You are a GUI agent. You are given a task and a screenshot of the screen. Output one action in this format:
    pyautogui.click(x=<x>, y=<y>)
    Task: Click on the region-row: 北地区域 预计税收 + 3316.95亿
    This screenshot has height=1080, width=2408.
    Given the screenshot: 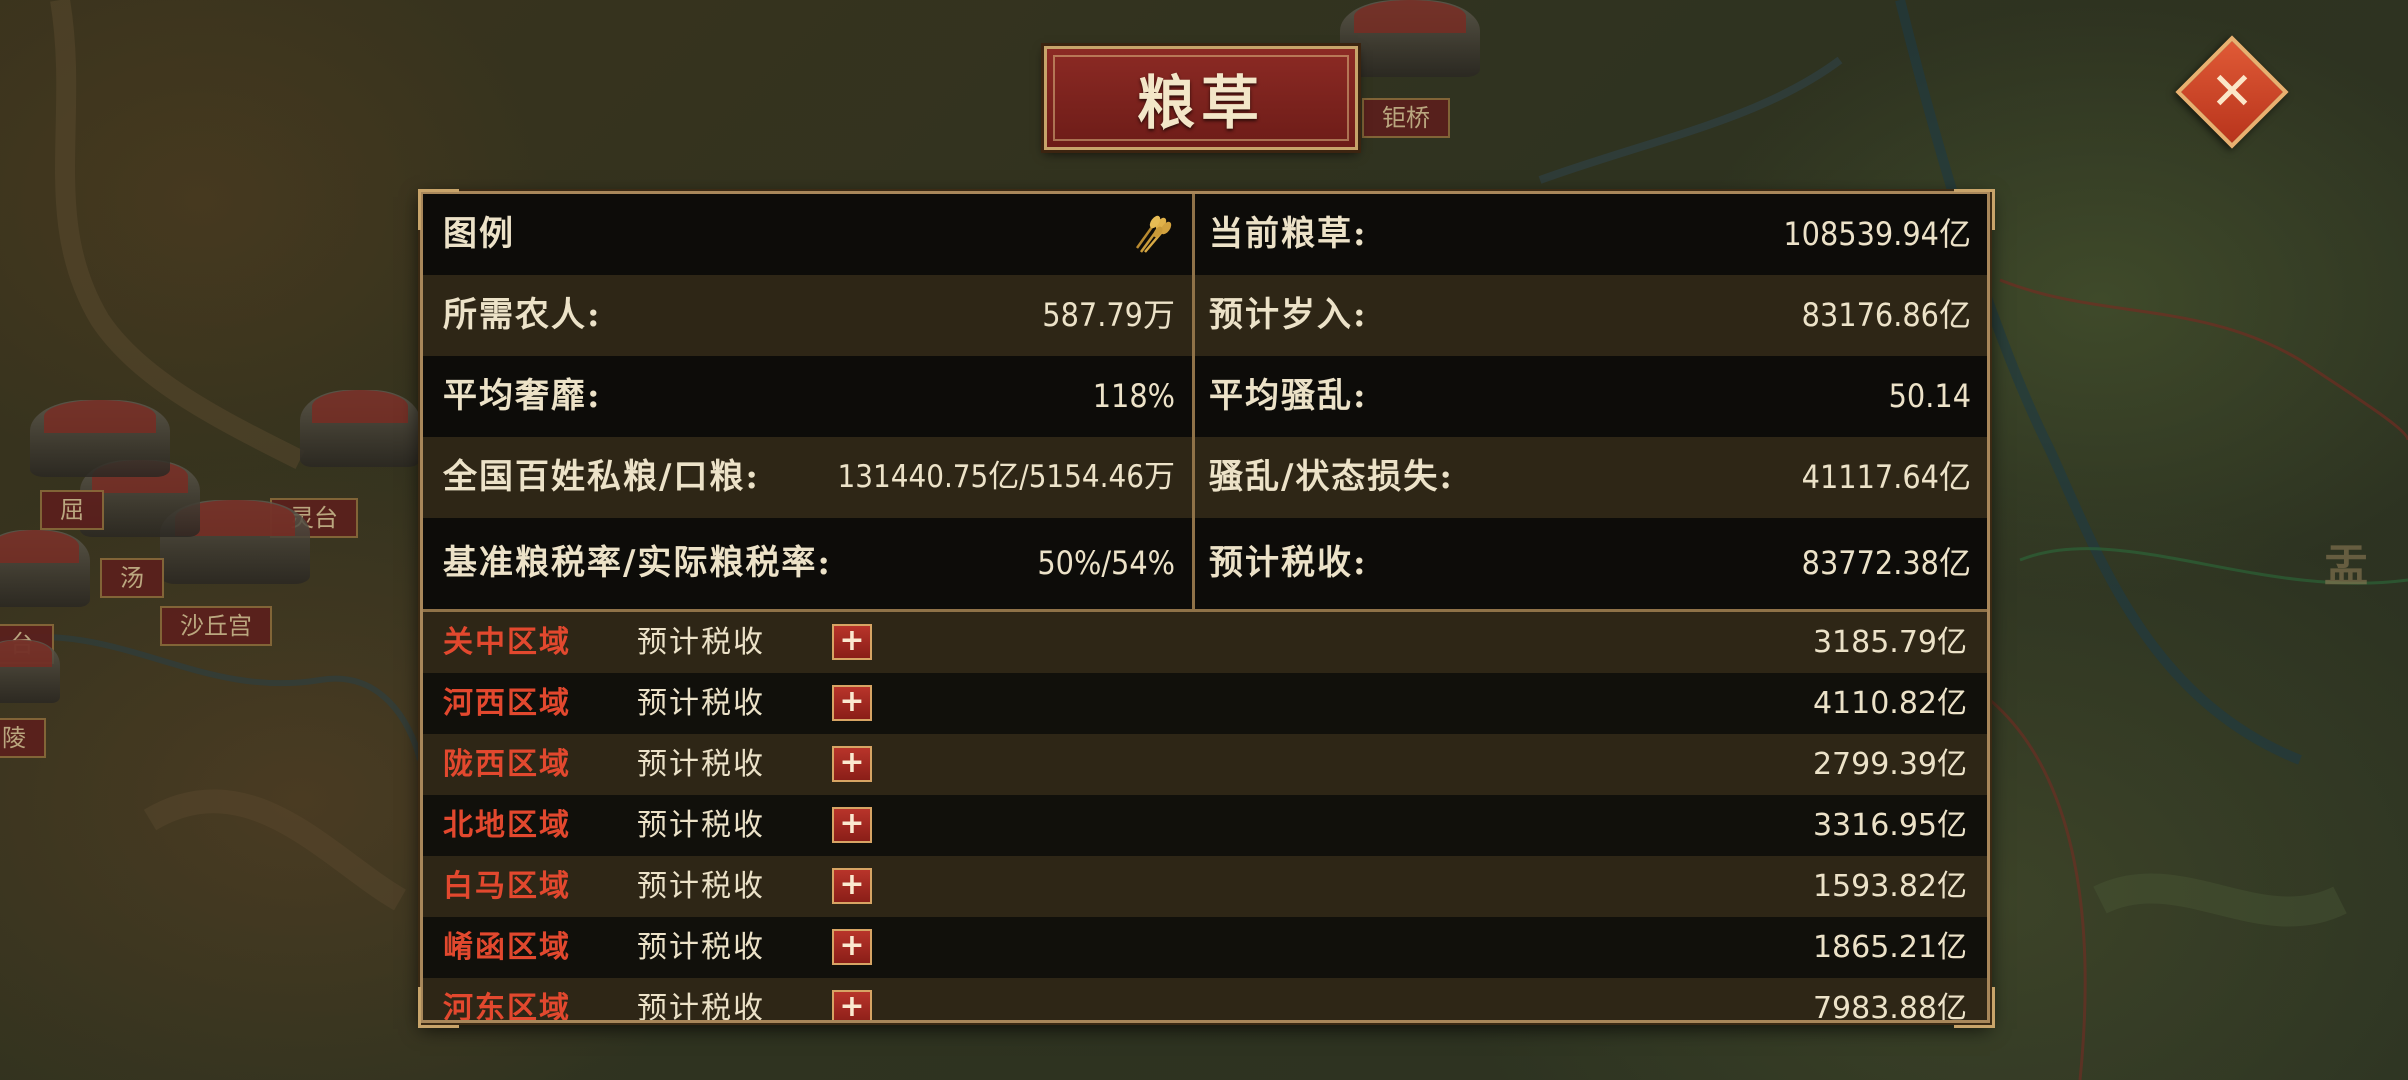 What is the action you would take?
    pyautogui.click(x=1205, y=825)
    